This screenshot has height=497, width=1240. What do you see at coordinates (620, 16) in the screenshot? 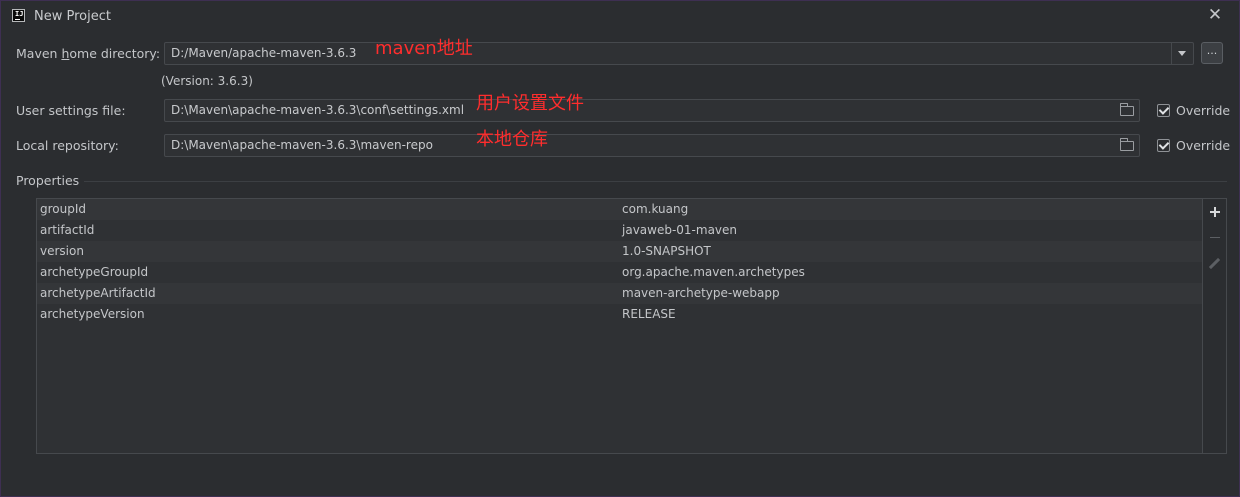
I see `title-bar: IJ New Project ✕` at bounding box center [620, 16].